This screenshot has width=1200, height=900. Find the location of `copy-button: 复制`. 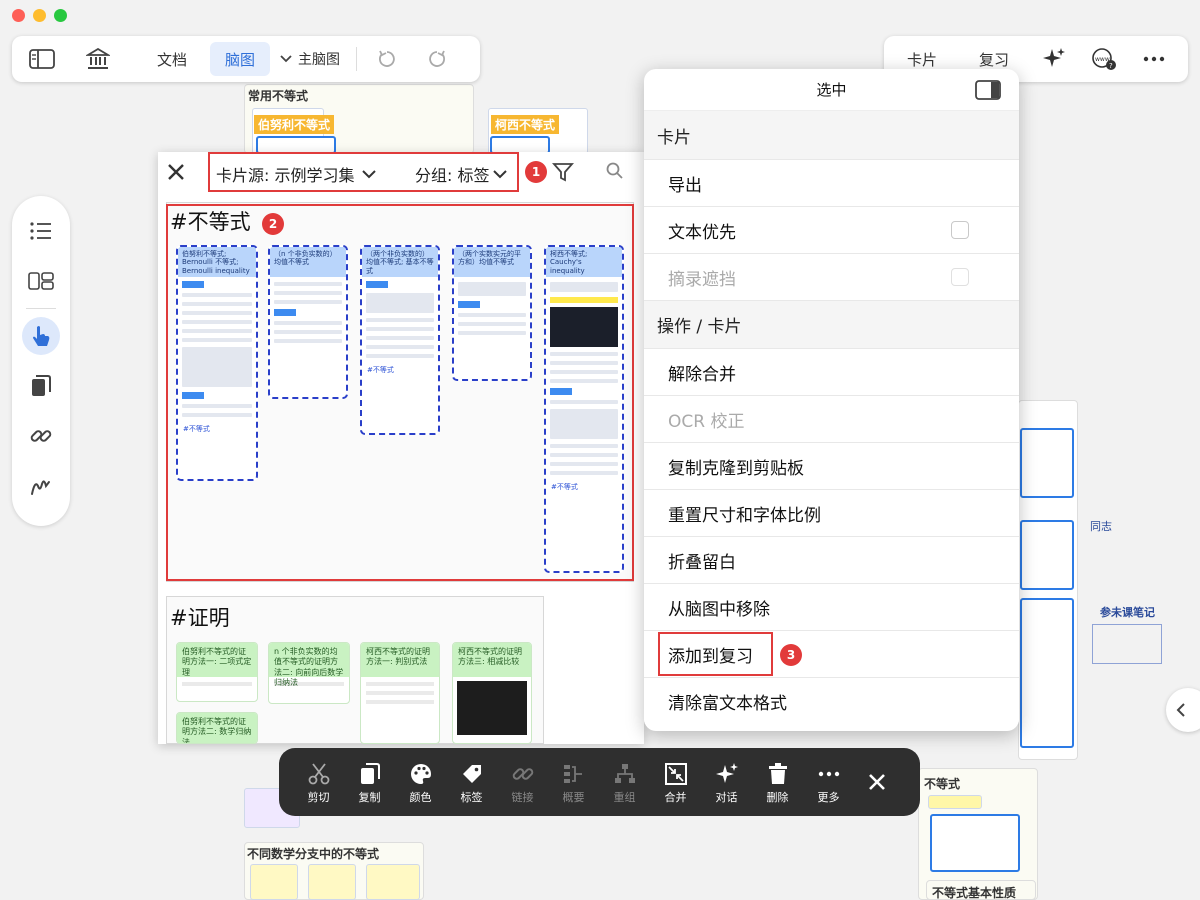

copy-button: 复制 is located at coordinates (369, 782).